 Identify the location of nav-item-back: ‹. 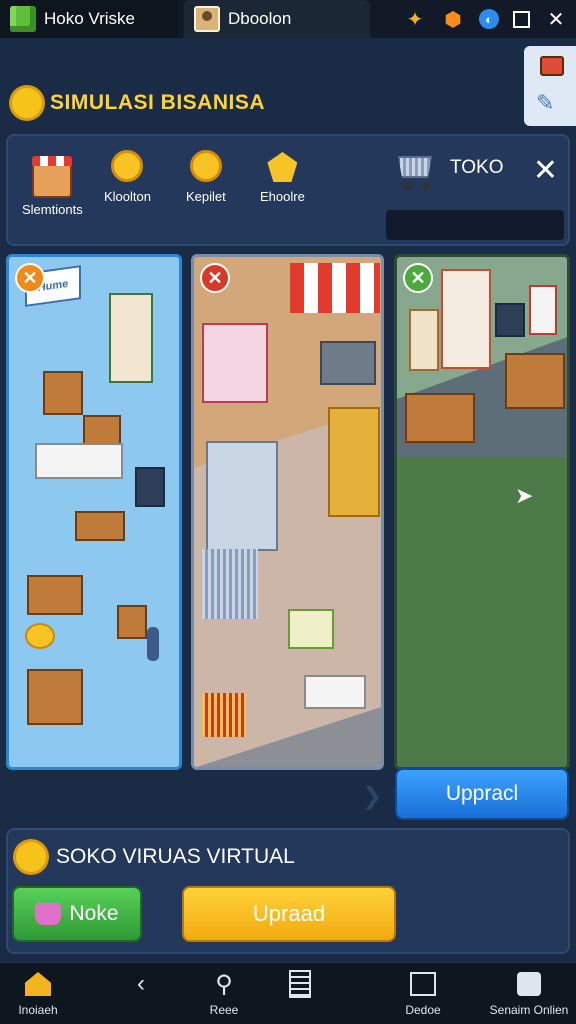
(141, 986).